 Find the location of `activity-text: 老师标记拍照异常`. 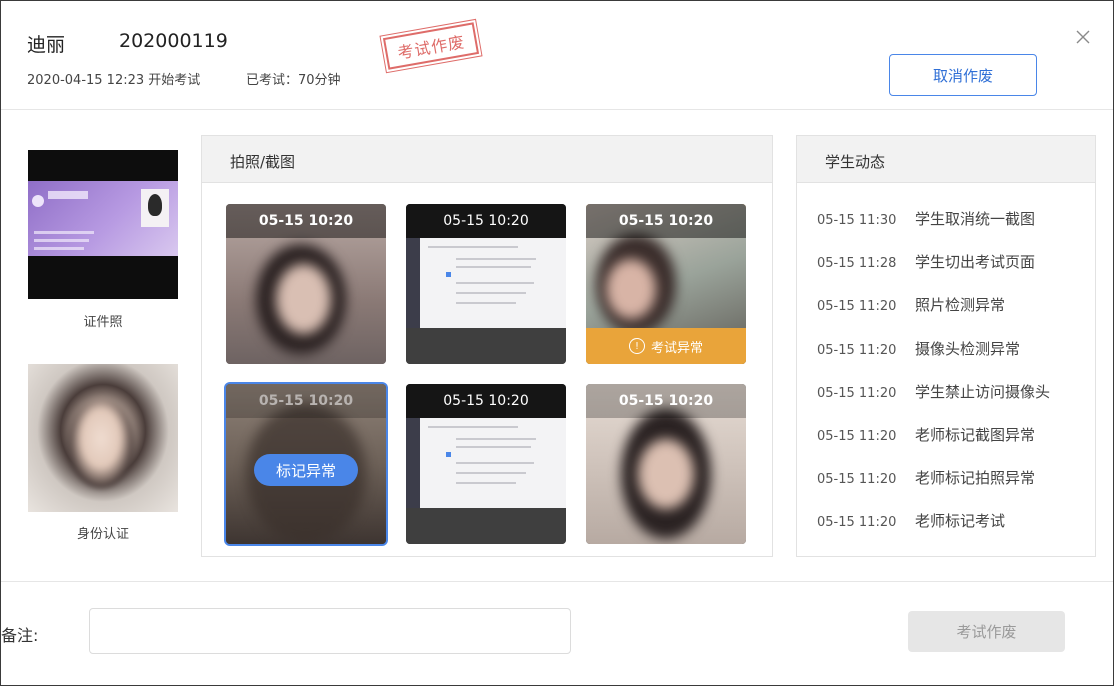

activity-text: 老师标记拍照异常 is located at coordinates (975, 478).